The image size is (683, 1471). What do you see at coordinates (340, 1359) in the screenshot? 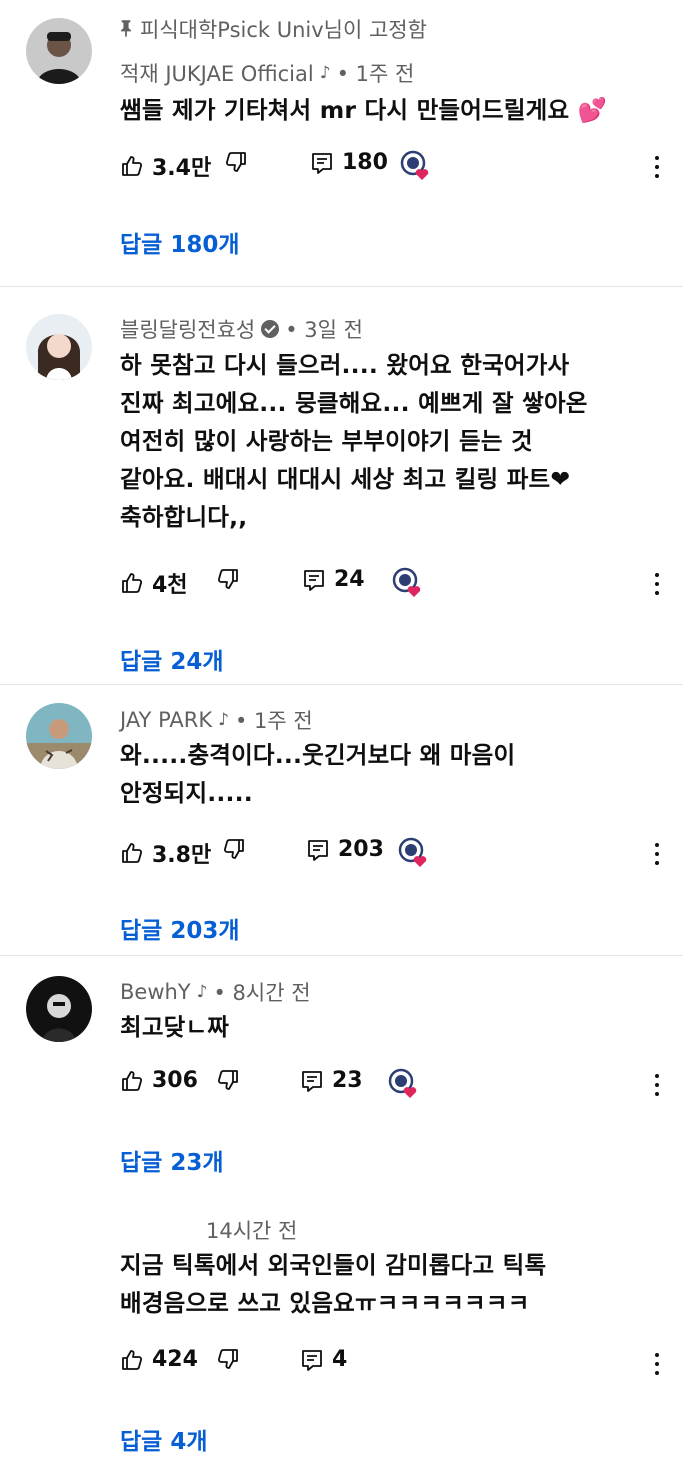
I see `reply-count: 4` at bounding box center [340, 1359].